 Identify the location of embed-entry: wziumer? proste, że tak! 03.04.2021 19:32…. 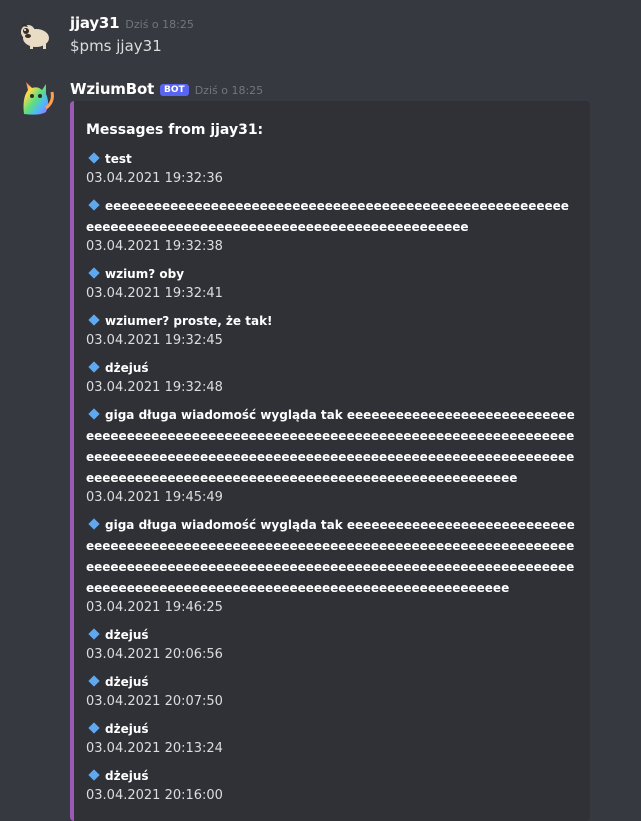
(331, 330).